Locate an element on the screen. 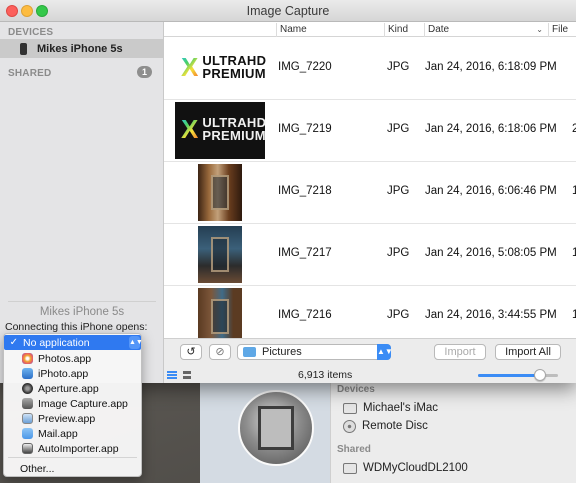  devices-header: DEVICES is located at coordinates (31, 32).